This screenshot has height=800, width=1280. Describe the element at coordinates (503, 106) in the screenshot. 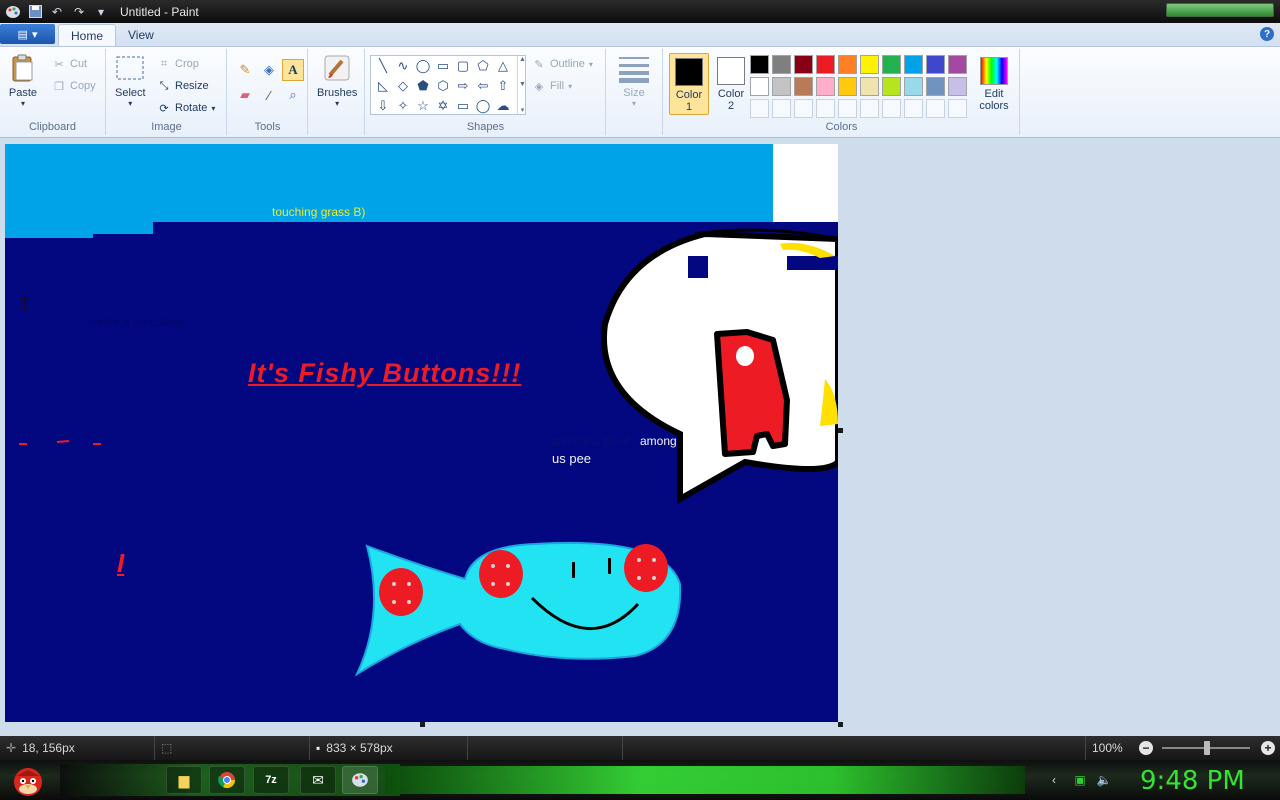

I see `callout-cloud-shape-icon: ☁` at that location.